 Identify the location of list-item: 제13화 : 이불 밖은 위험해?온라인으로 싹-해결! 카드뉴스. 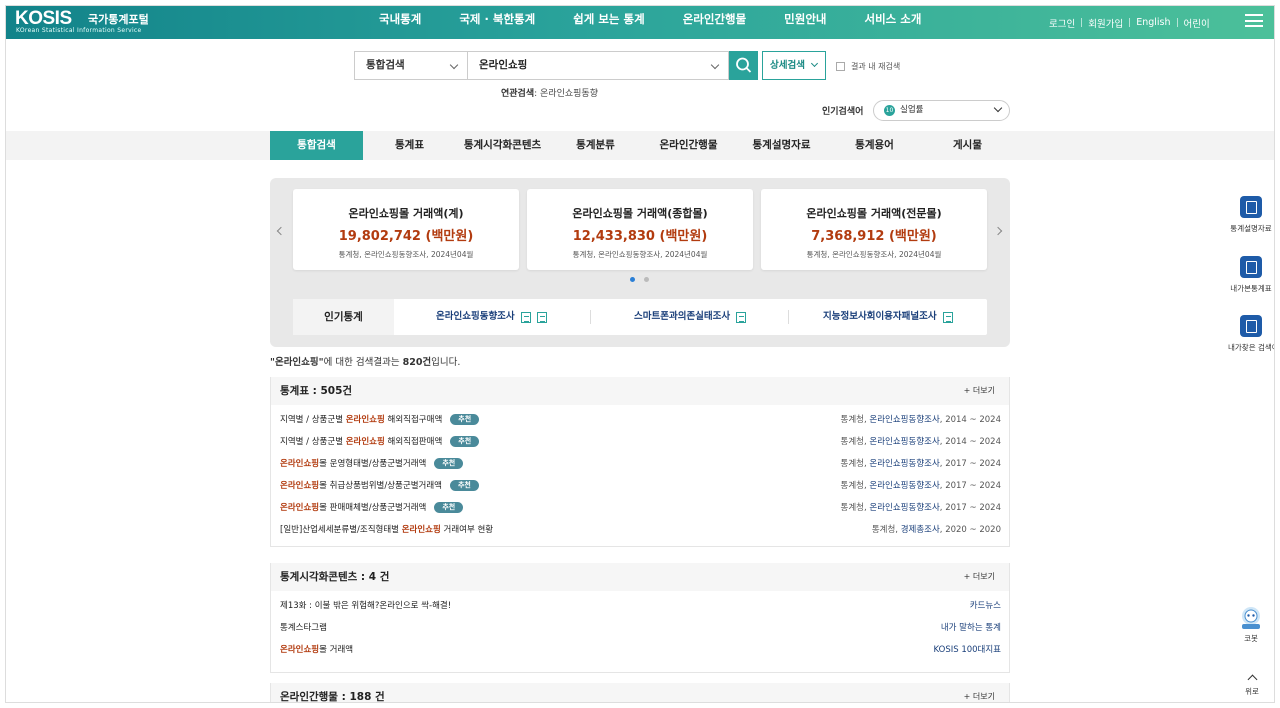
(640, 606).